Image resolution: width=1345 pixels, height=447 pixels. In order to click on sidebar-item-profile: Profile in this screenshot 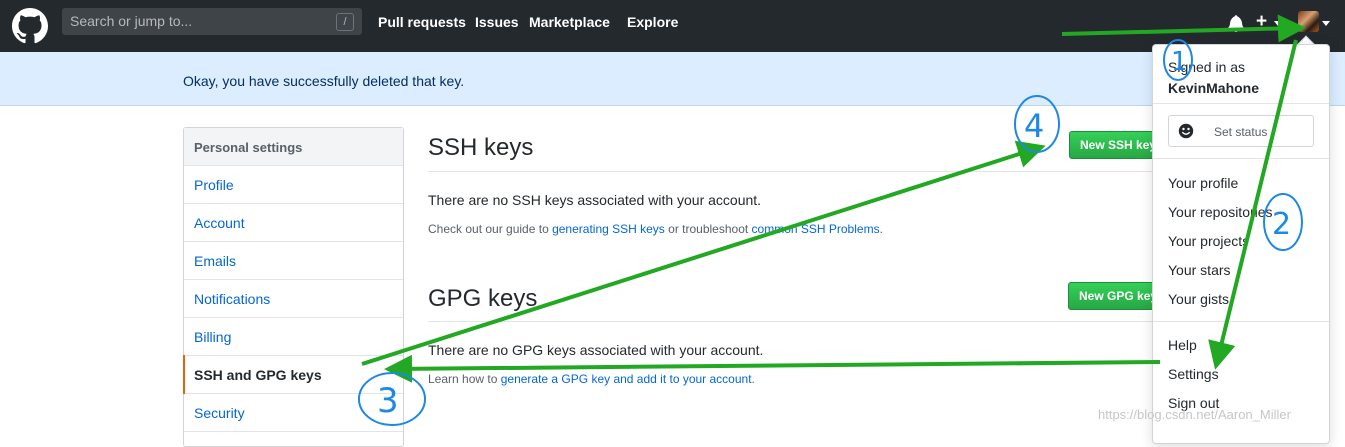, I will do `click(293, 185)`.